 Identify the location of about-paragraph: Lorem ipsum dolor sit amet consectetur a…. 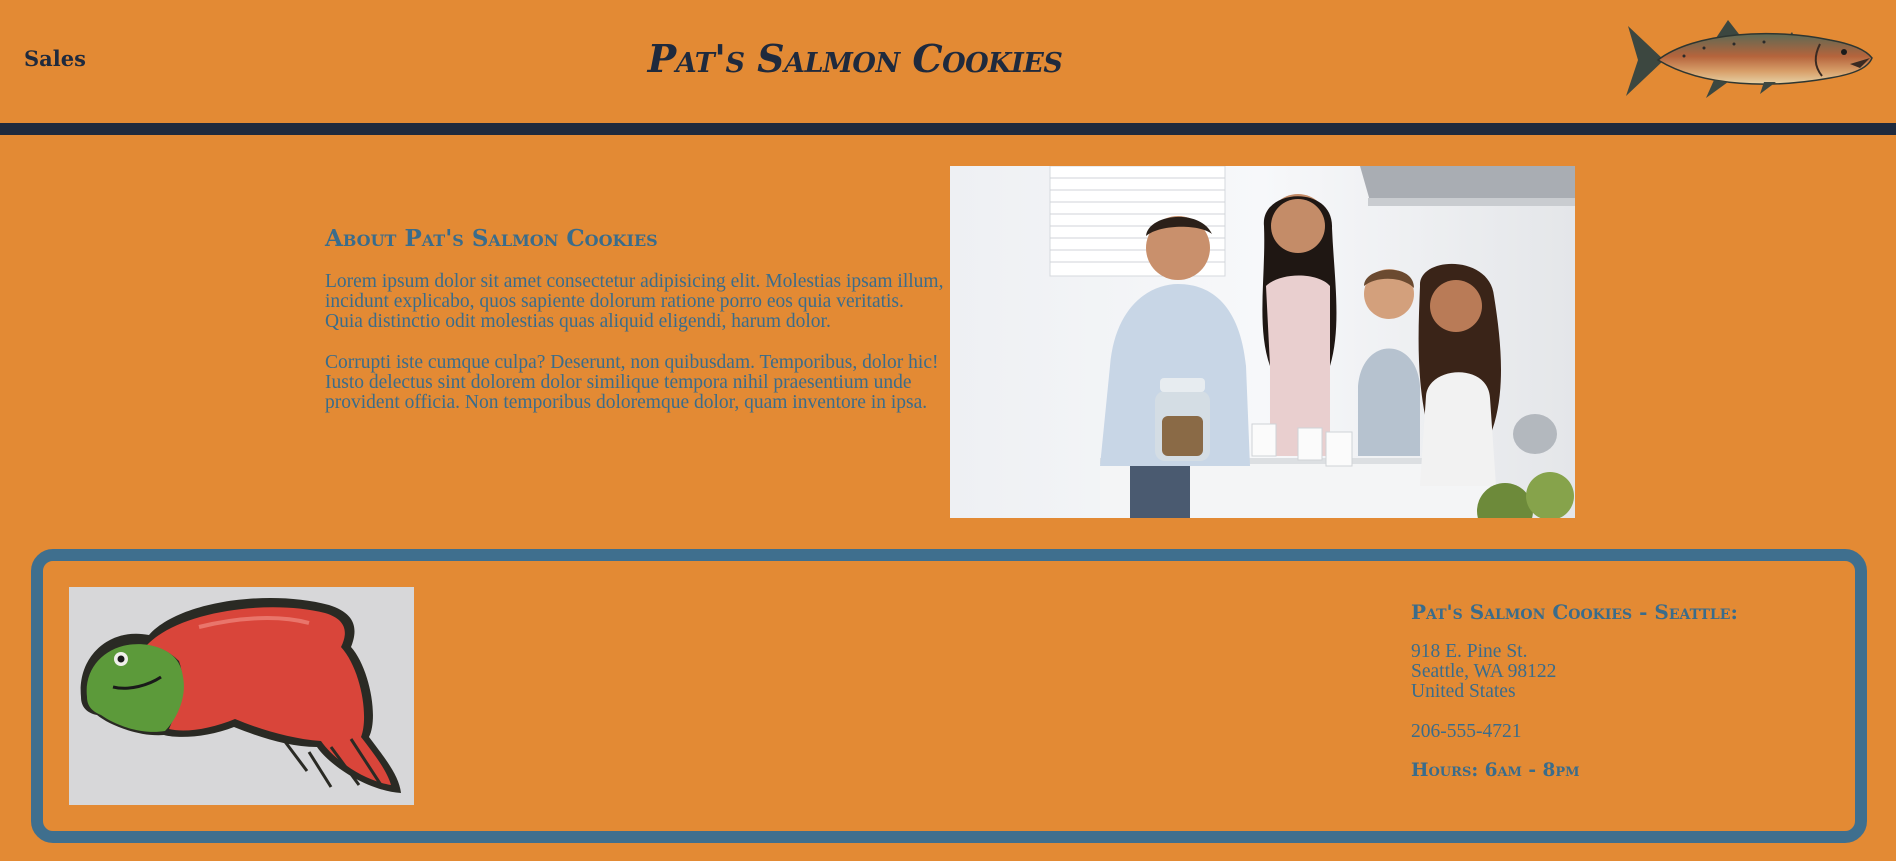
(634, 301).